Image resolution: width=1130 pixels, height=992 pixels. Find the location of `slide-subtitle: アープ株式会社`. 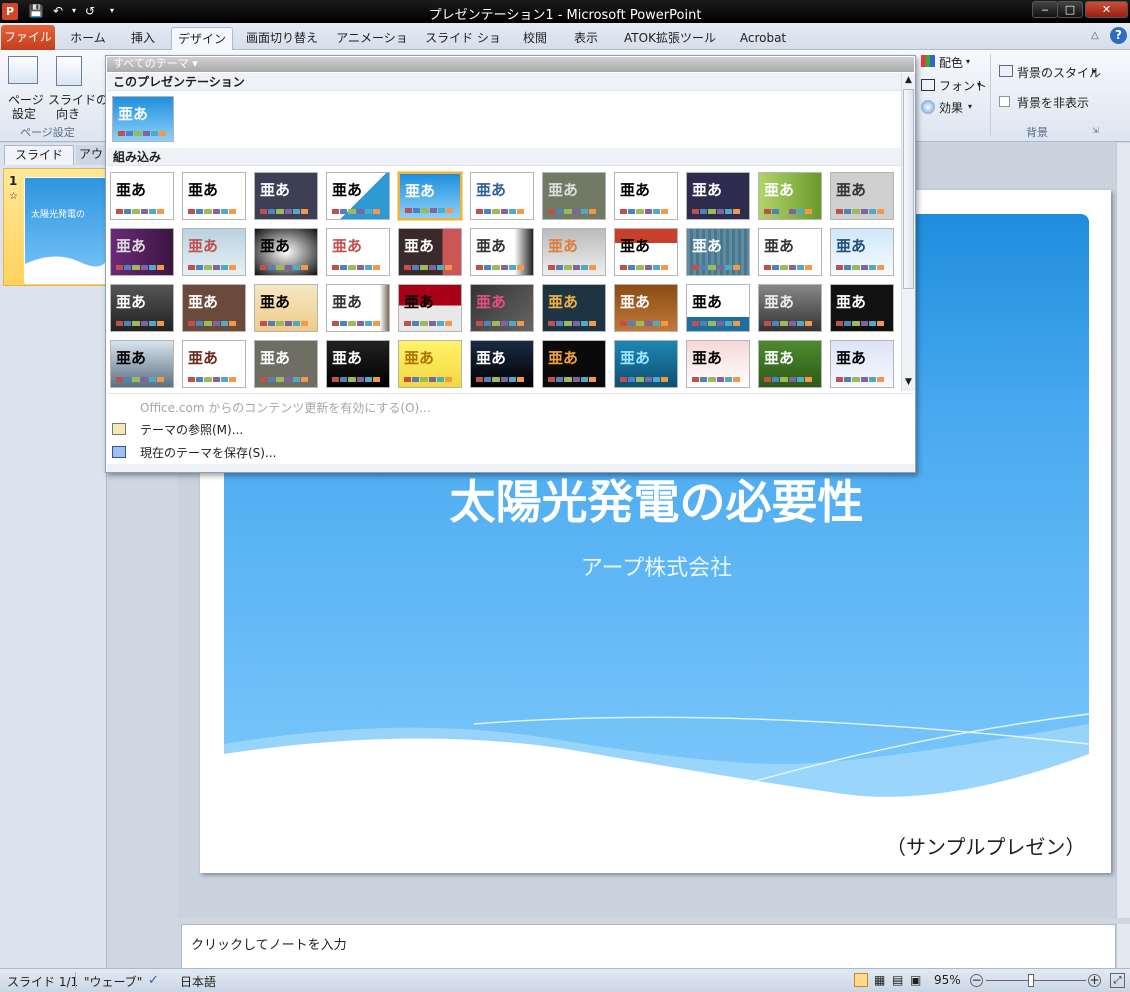

slide-subtitle: アープ株式会社 is located at coordinates (656, 566).